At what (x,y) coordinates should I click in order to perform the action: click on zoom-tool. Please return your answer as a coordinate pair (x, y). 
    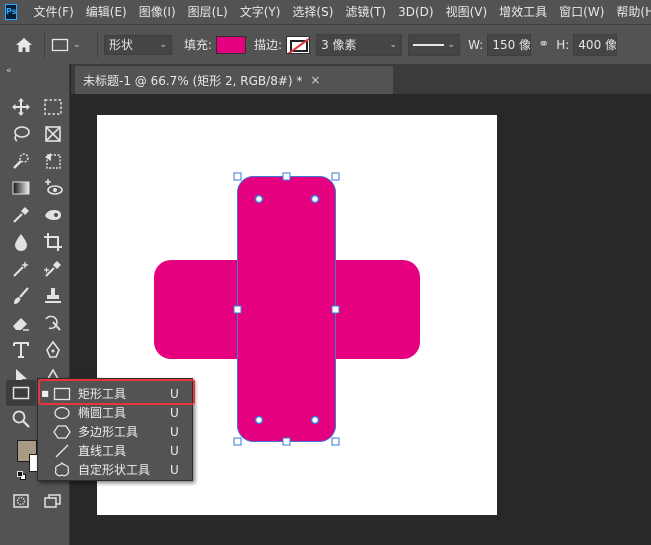
    Looking at the image, I should click on (21, 419).